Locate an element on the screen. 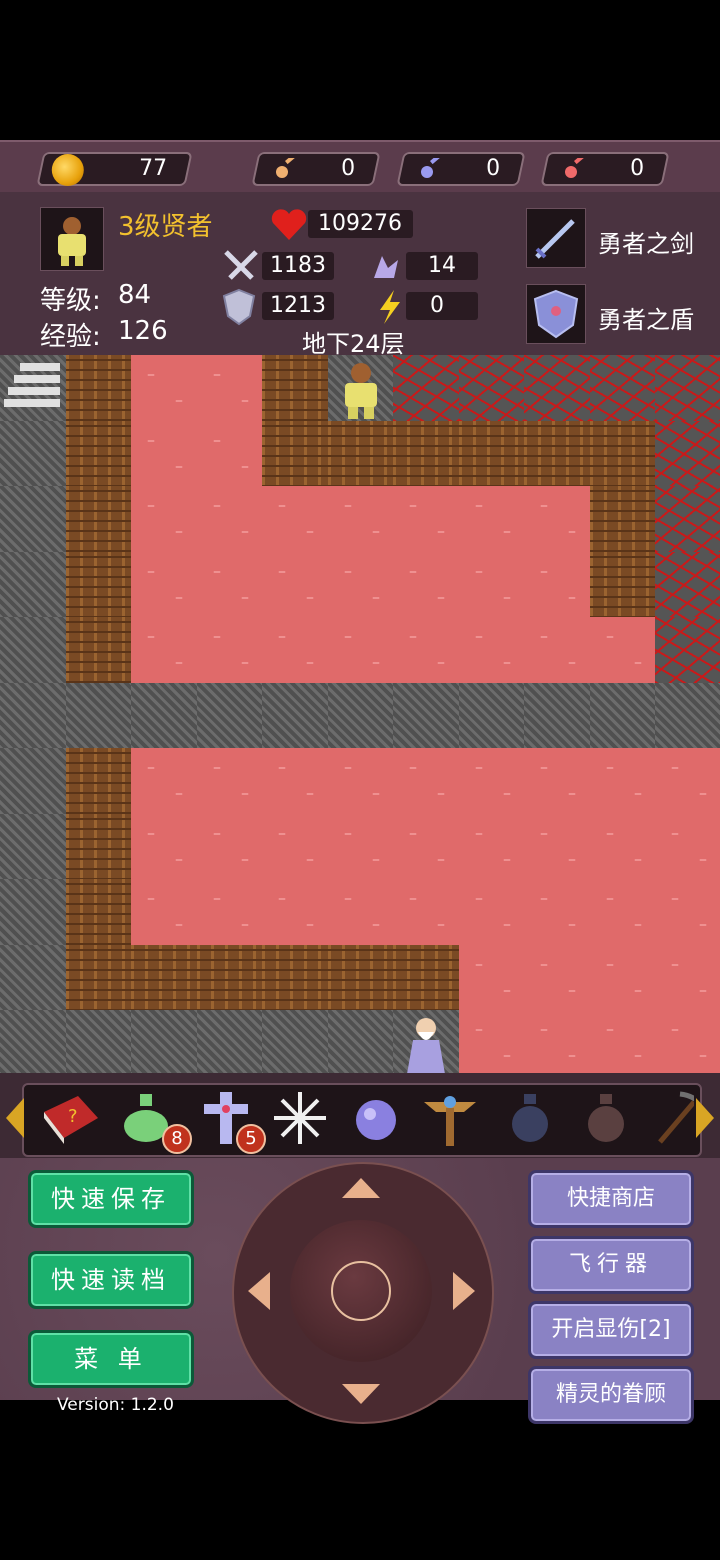  show-damage-button: 开启显伤[2] is located at coordinates (611, 1330).